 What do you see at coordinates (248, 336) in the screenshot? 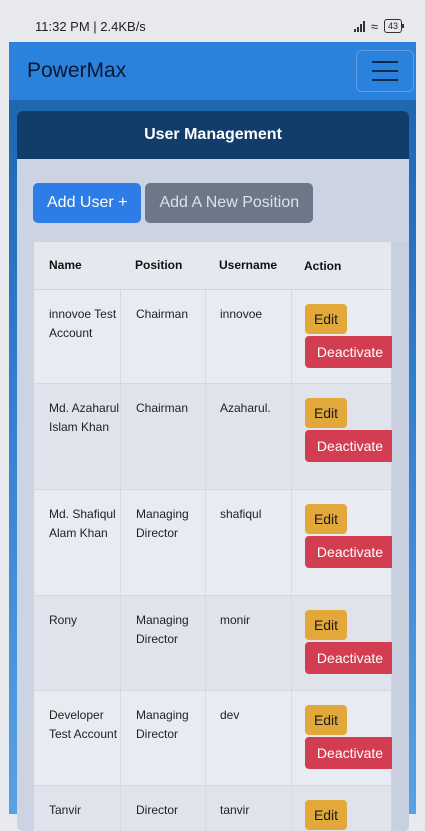
I see `cell-username: innovoe` at bounding box center [248, 336].